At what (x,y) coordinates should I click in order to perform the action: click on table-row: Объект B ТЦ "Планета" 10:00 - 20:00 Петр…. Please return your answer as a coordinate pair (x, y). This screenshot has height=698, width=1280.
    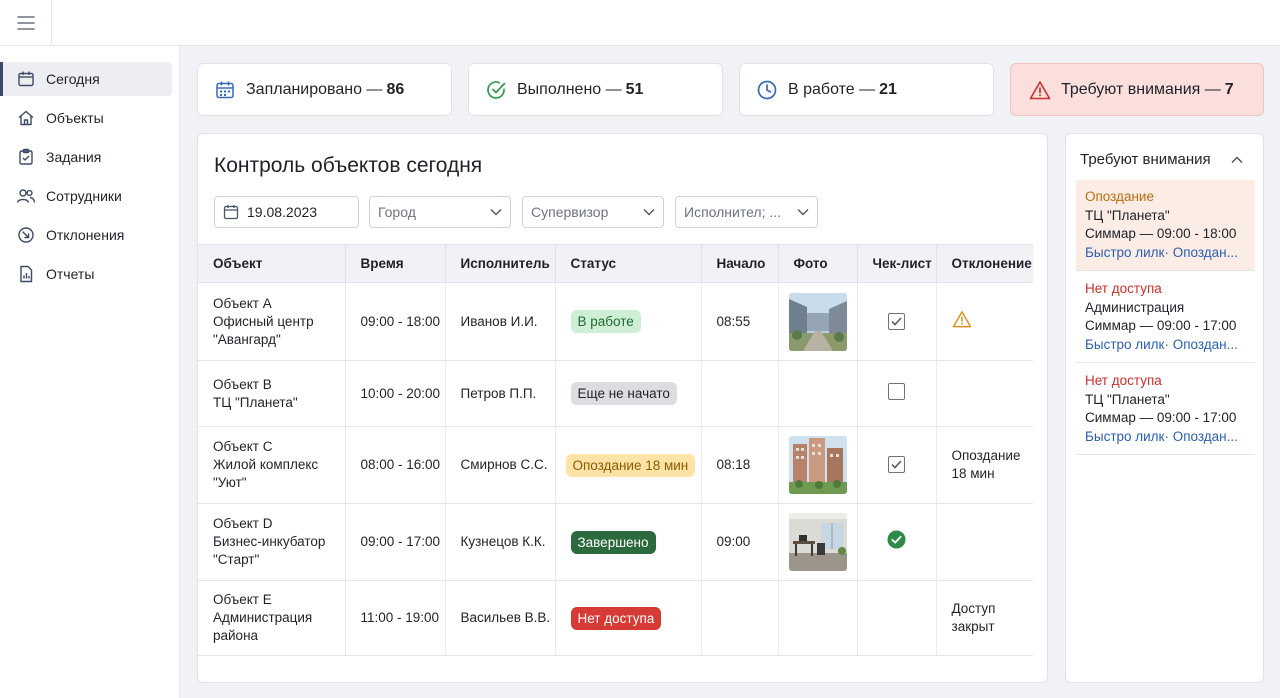
    Looking at the image, I should click on (615, 393).